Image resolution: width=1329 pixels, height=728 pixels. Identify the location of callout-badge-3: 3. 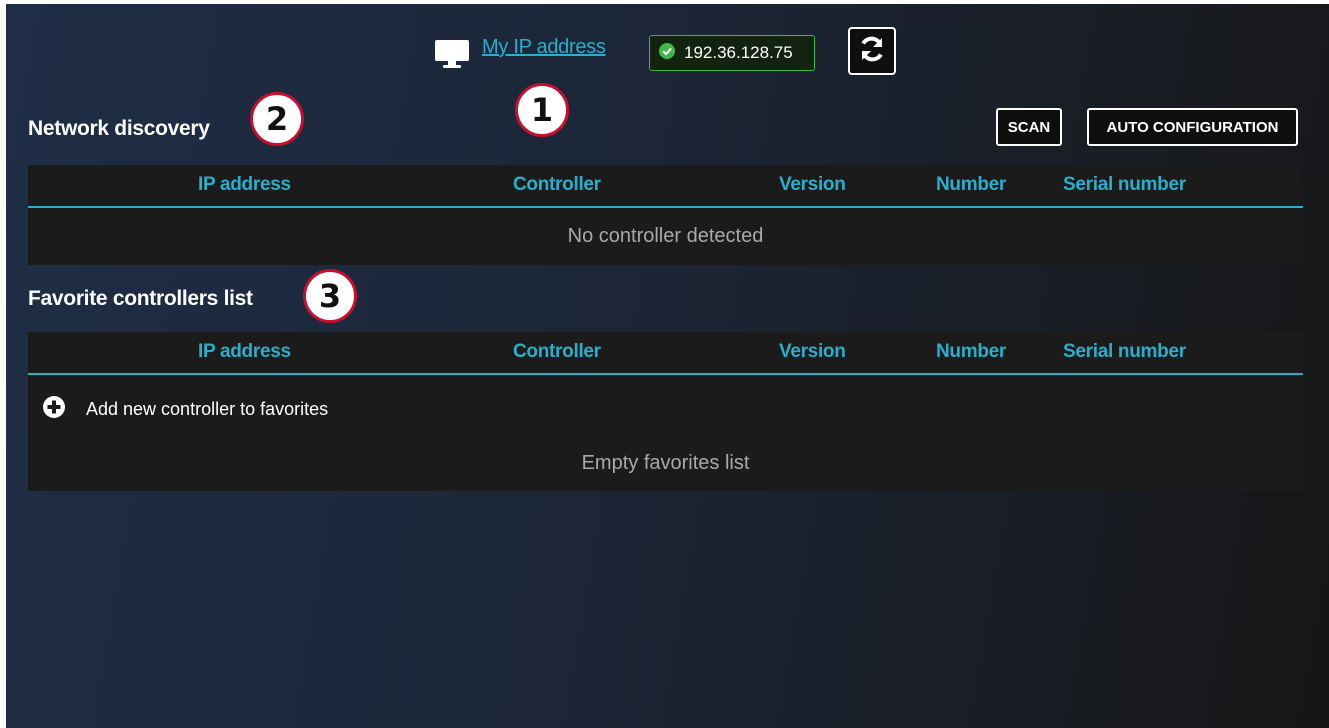
(330, 296).